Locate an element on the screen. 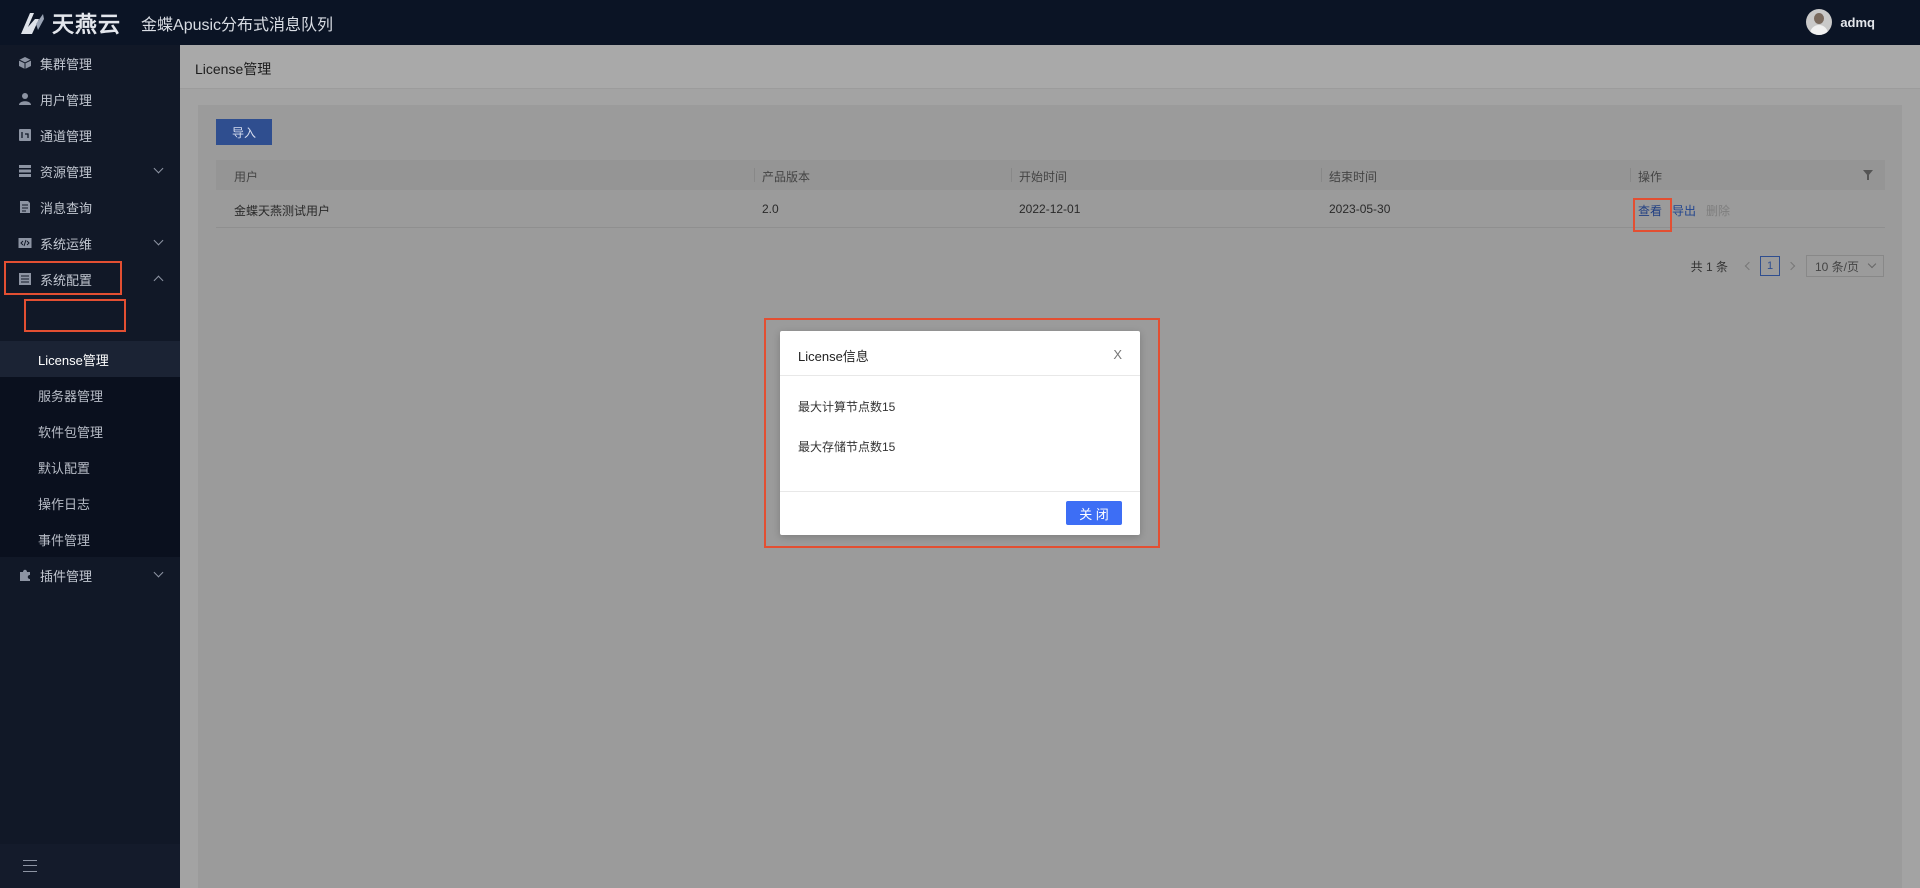 This screenshot has height=888, width=1920. sidebar-item-events: 事件管理 is located at coordinates (90, 539).